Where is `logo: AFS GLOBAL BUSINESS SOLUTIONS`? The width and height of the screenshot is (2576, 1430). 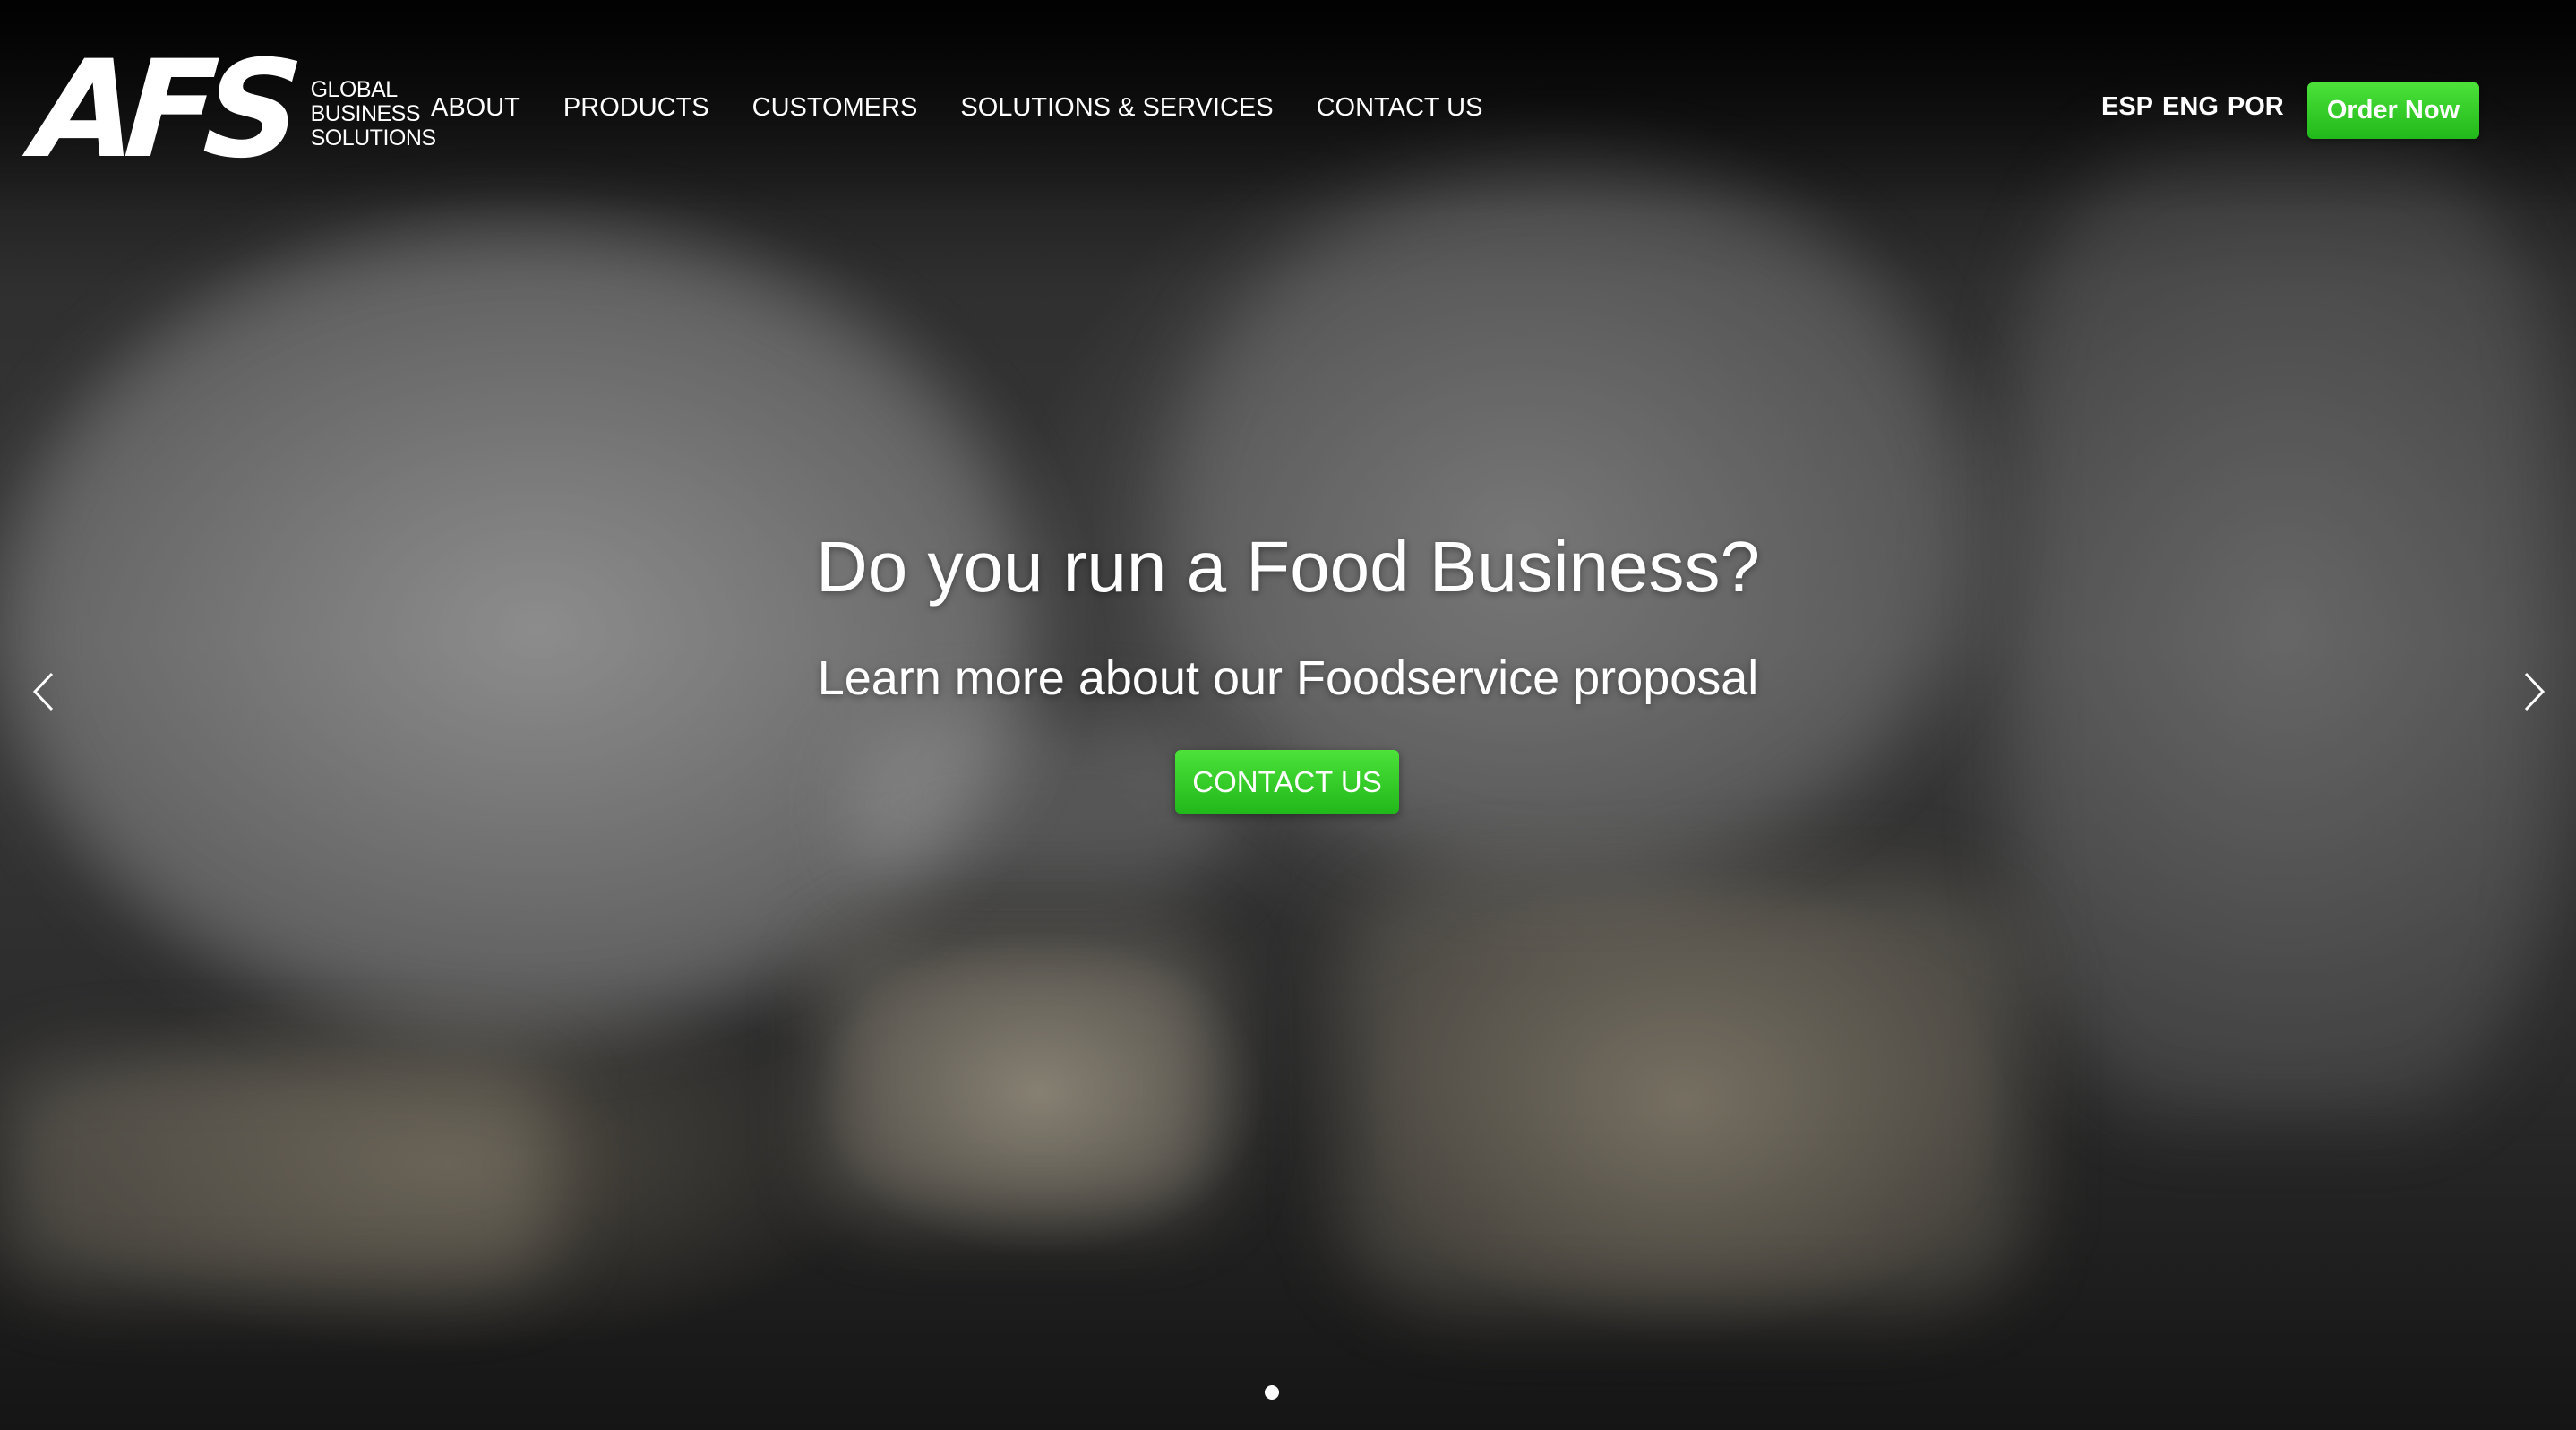
logo: AFS GLOBAL BUSINESS SOLUTIONS is located at coordinates (232, 110).